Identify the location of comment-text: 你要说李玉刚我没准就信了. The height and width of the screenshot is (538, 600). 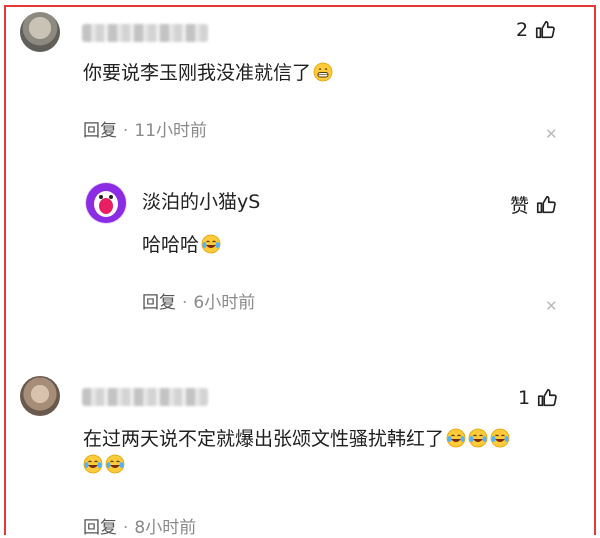
(208, 73).